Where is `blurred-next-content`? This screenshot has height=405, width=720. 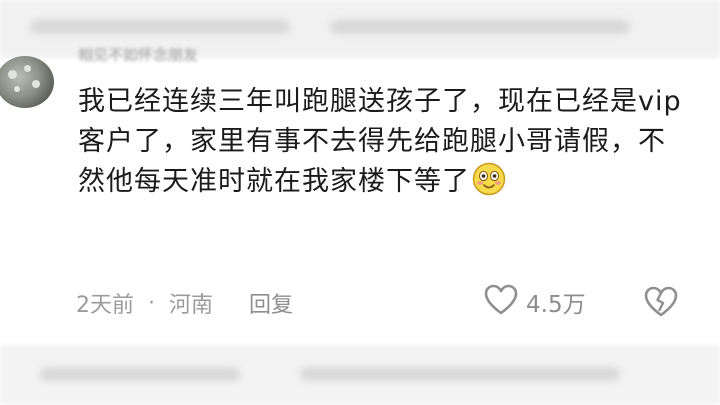
blurred-next-content is located at coordinates (360, 375).